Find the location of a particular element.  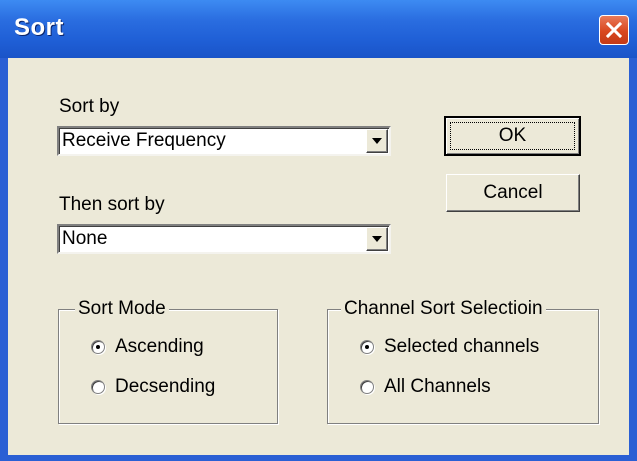

cancel-button-label: Cancel is located at coordinates (513, 192).